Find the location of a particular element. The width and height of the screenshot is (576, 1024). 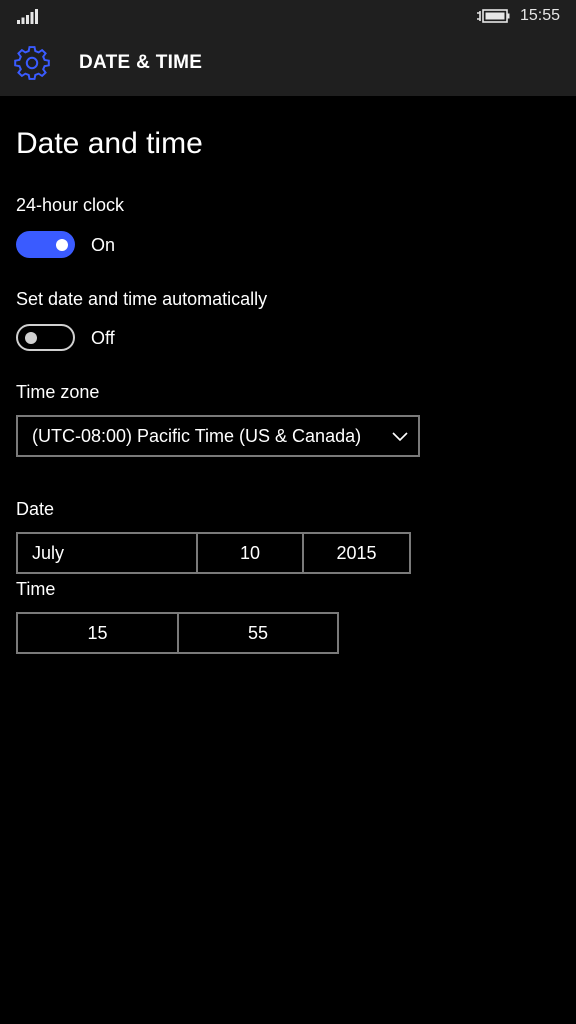

timezone-dropdown: (UTC-08:00) Pacific Time (US & Canada) is located at coordinates (218, 436).